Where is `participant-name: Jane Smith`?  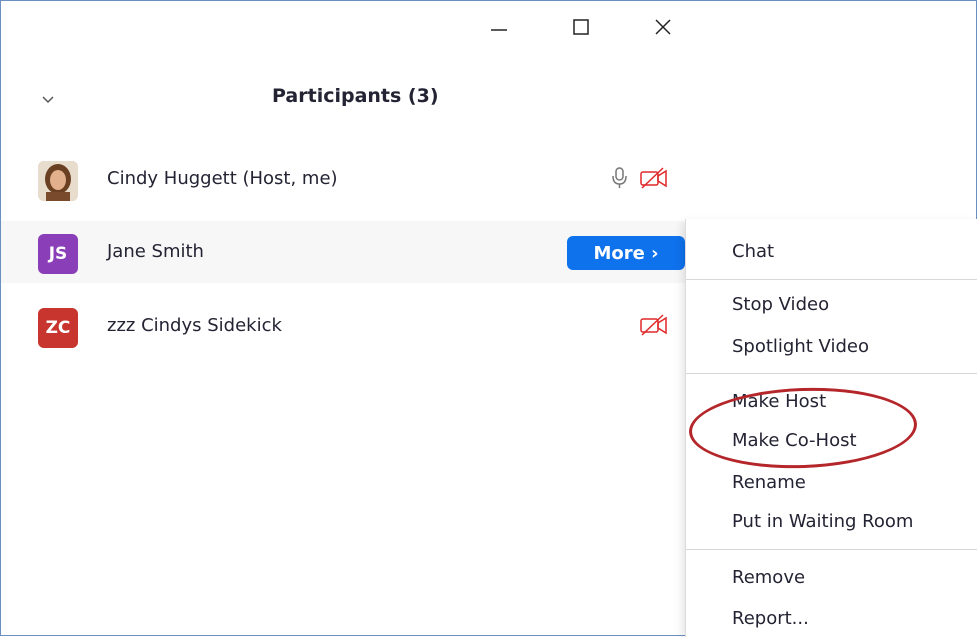
participant-name: Jane Smith is located at coordinates (155, 251).